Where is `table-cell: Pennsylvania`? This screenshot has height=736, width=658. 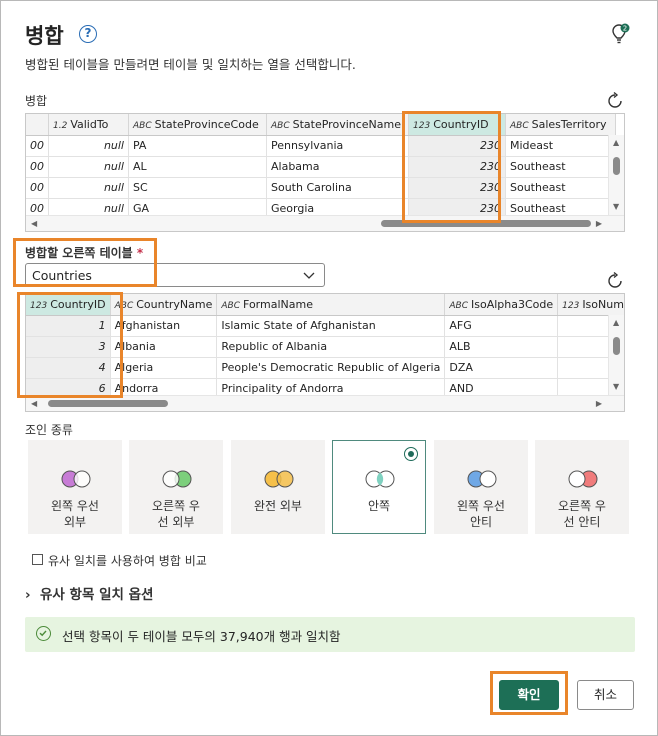
table-cell: Pennsylvania is located at coordinates (337, 146).